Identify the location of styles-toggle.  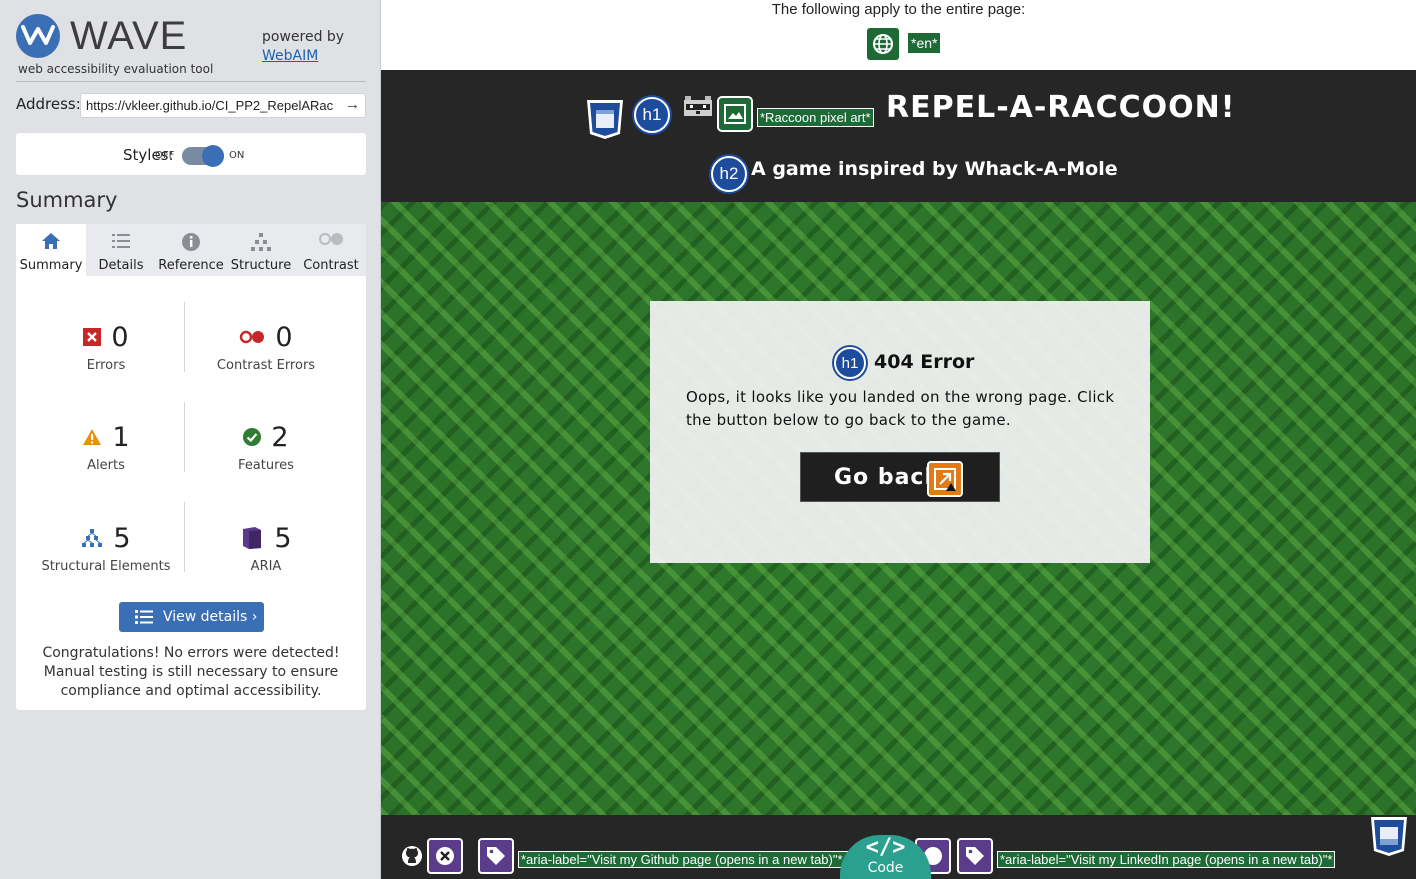
(203, 156).